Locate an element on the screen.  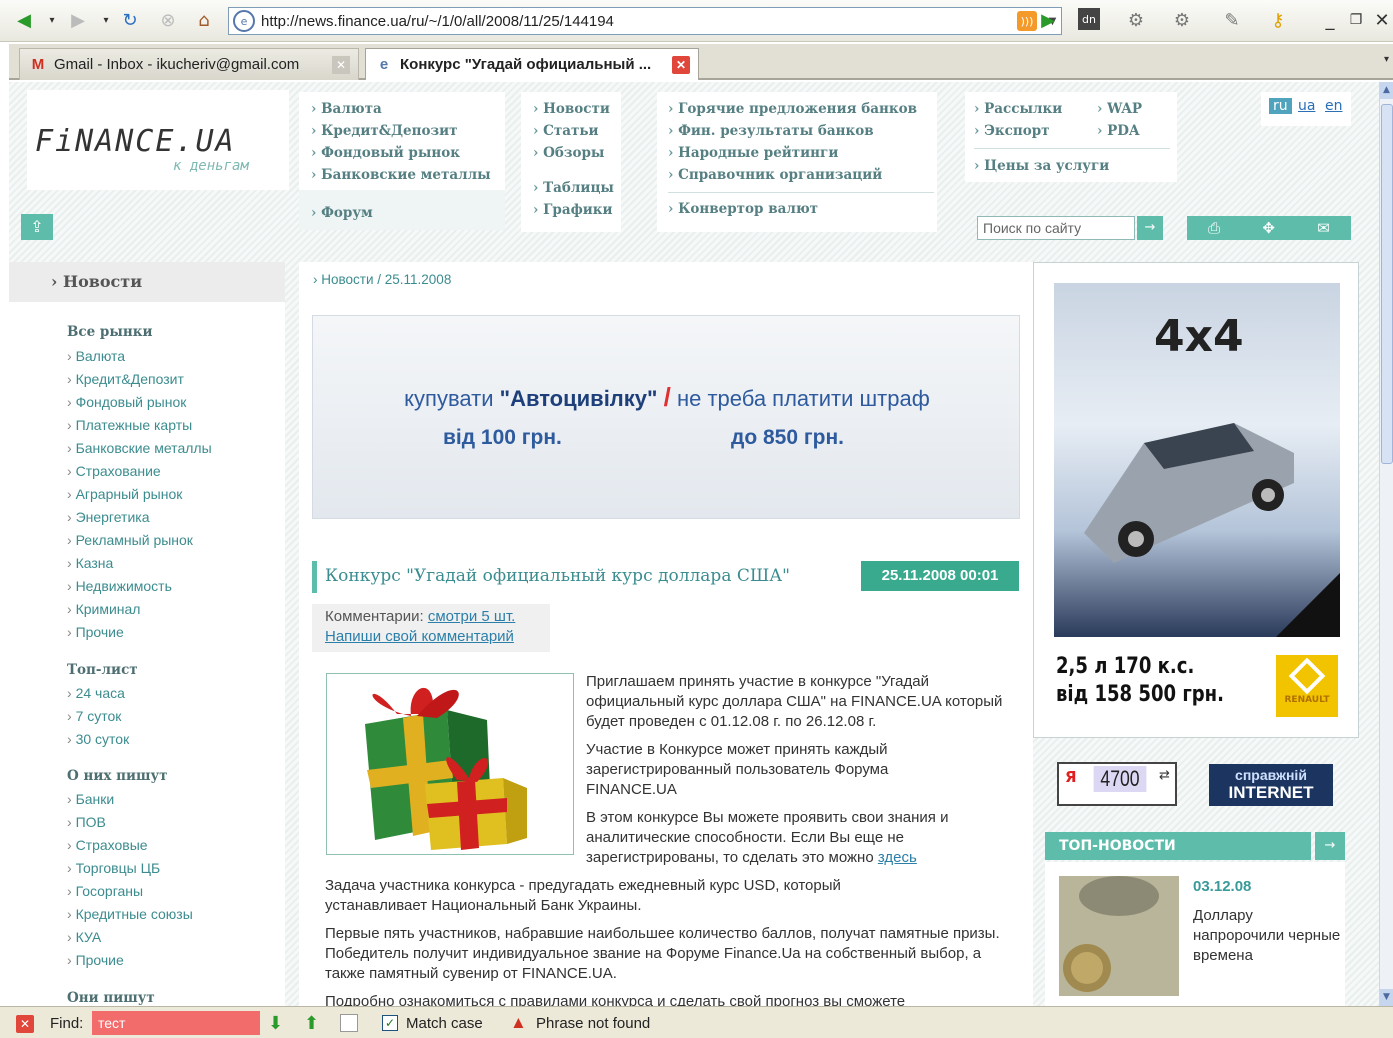
scroll-down-icon: ▼ is located at coordinates (1386, 997).